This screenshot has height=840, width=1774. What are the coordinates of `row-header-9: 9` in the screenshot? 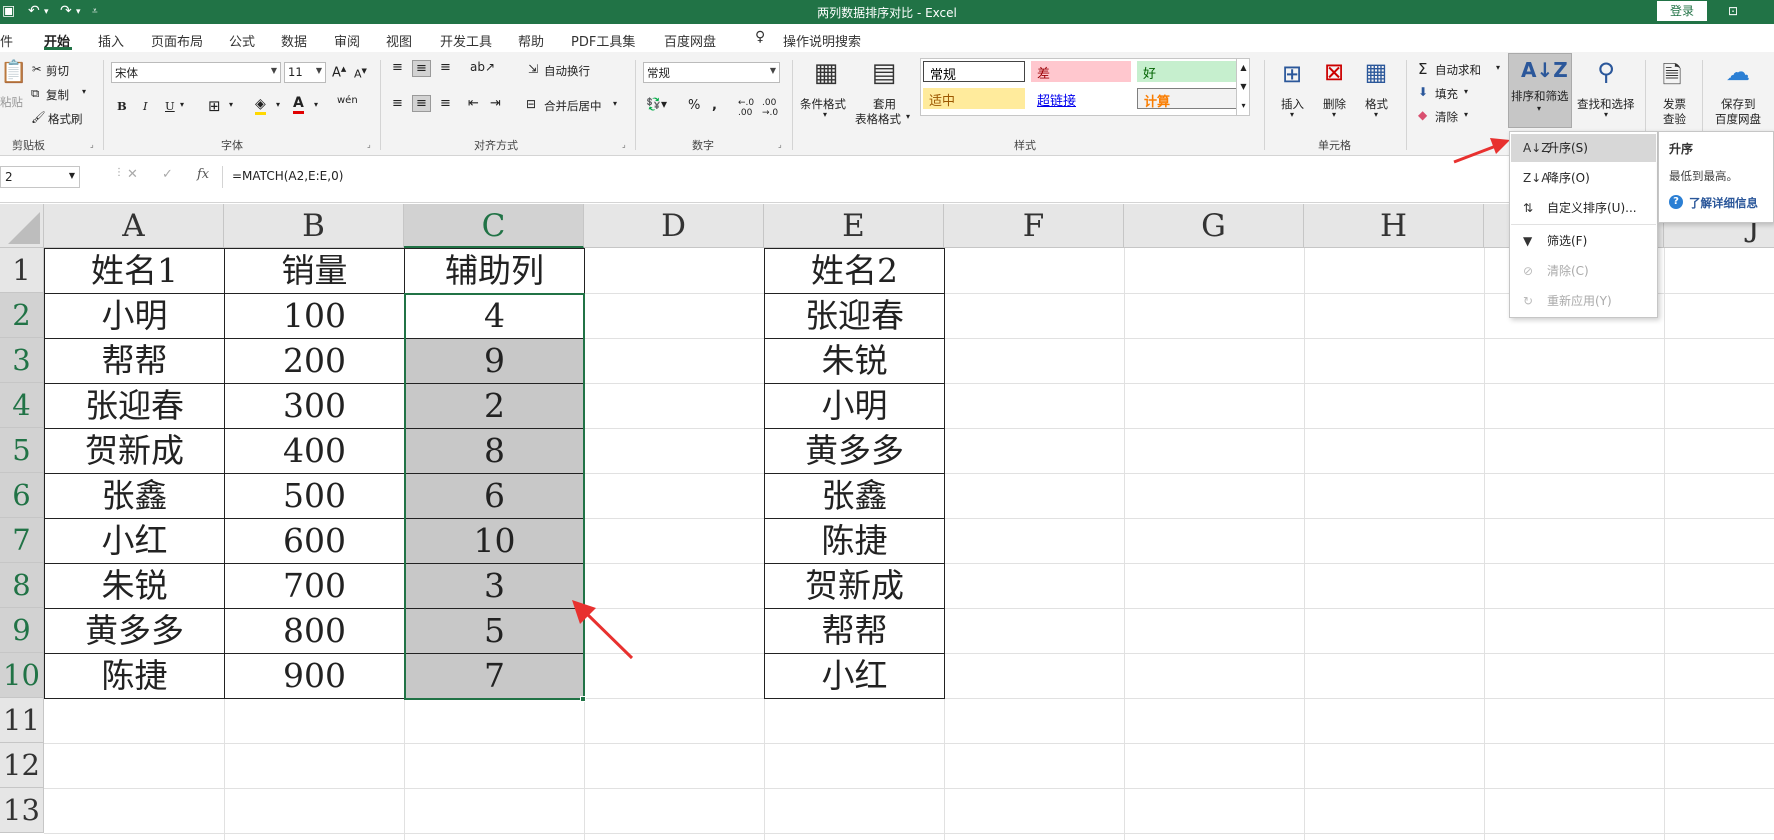 It's located at (22, 630).